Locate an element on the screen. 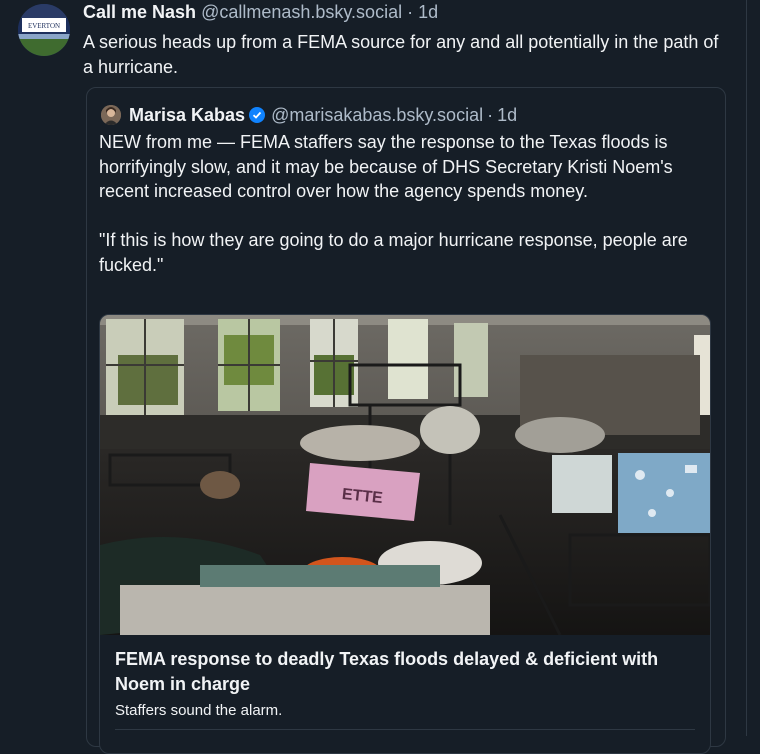  avatar-label: EVERTON is located at coordinates (44, 26).